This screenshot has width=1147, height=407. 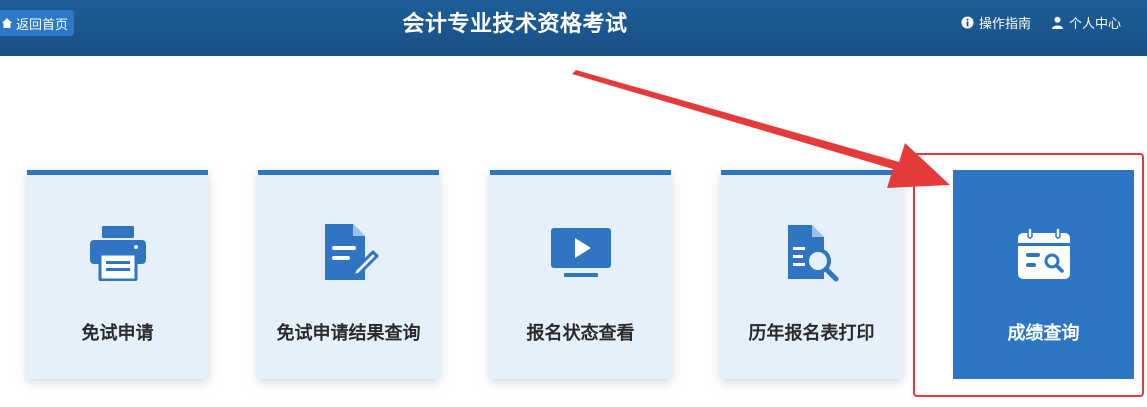 I want to click on user-icon, so click(x=1057, y=22).